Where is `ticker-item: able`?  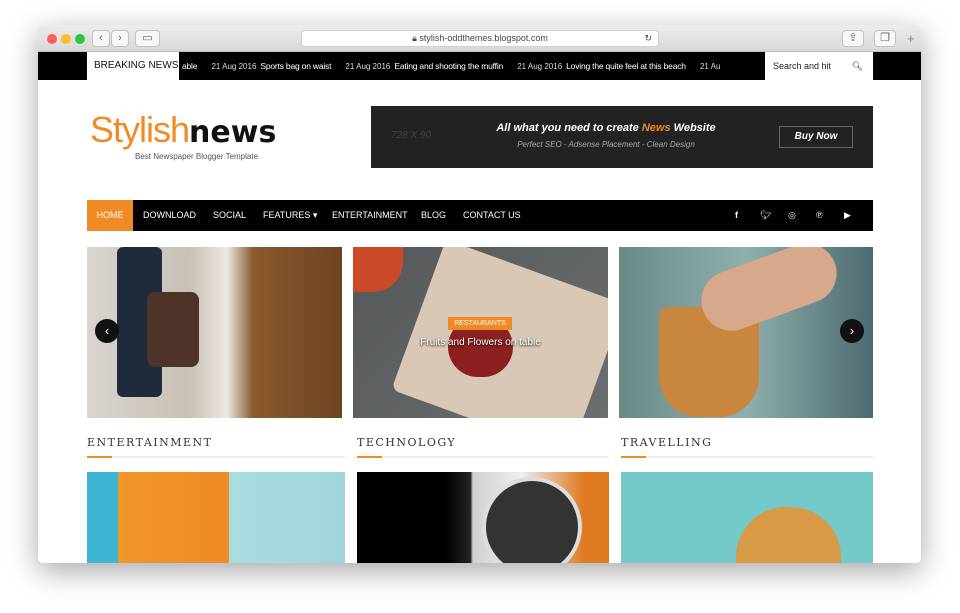 ticker-item: able is located at coordinates (189, 66).